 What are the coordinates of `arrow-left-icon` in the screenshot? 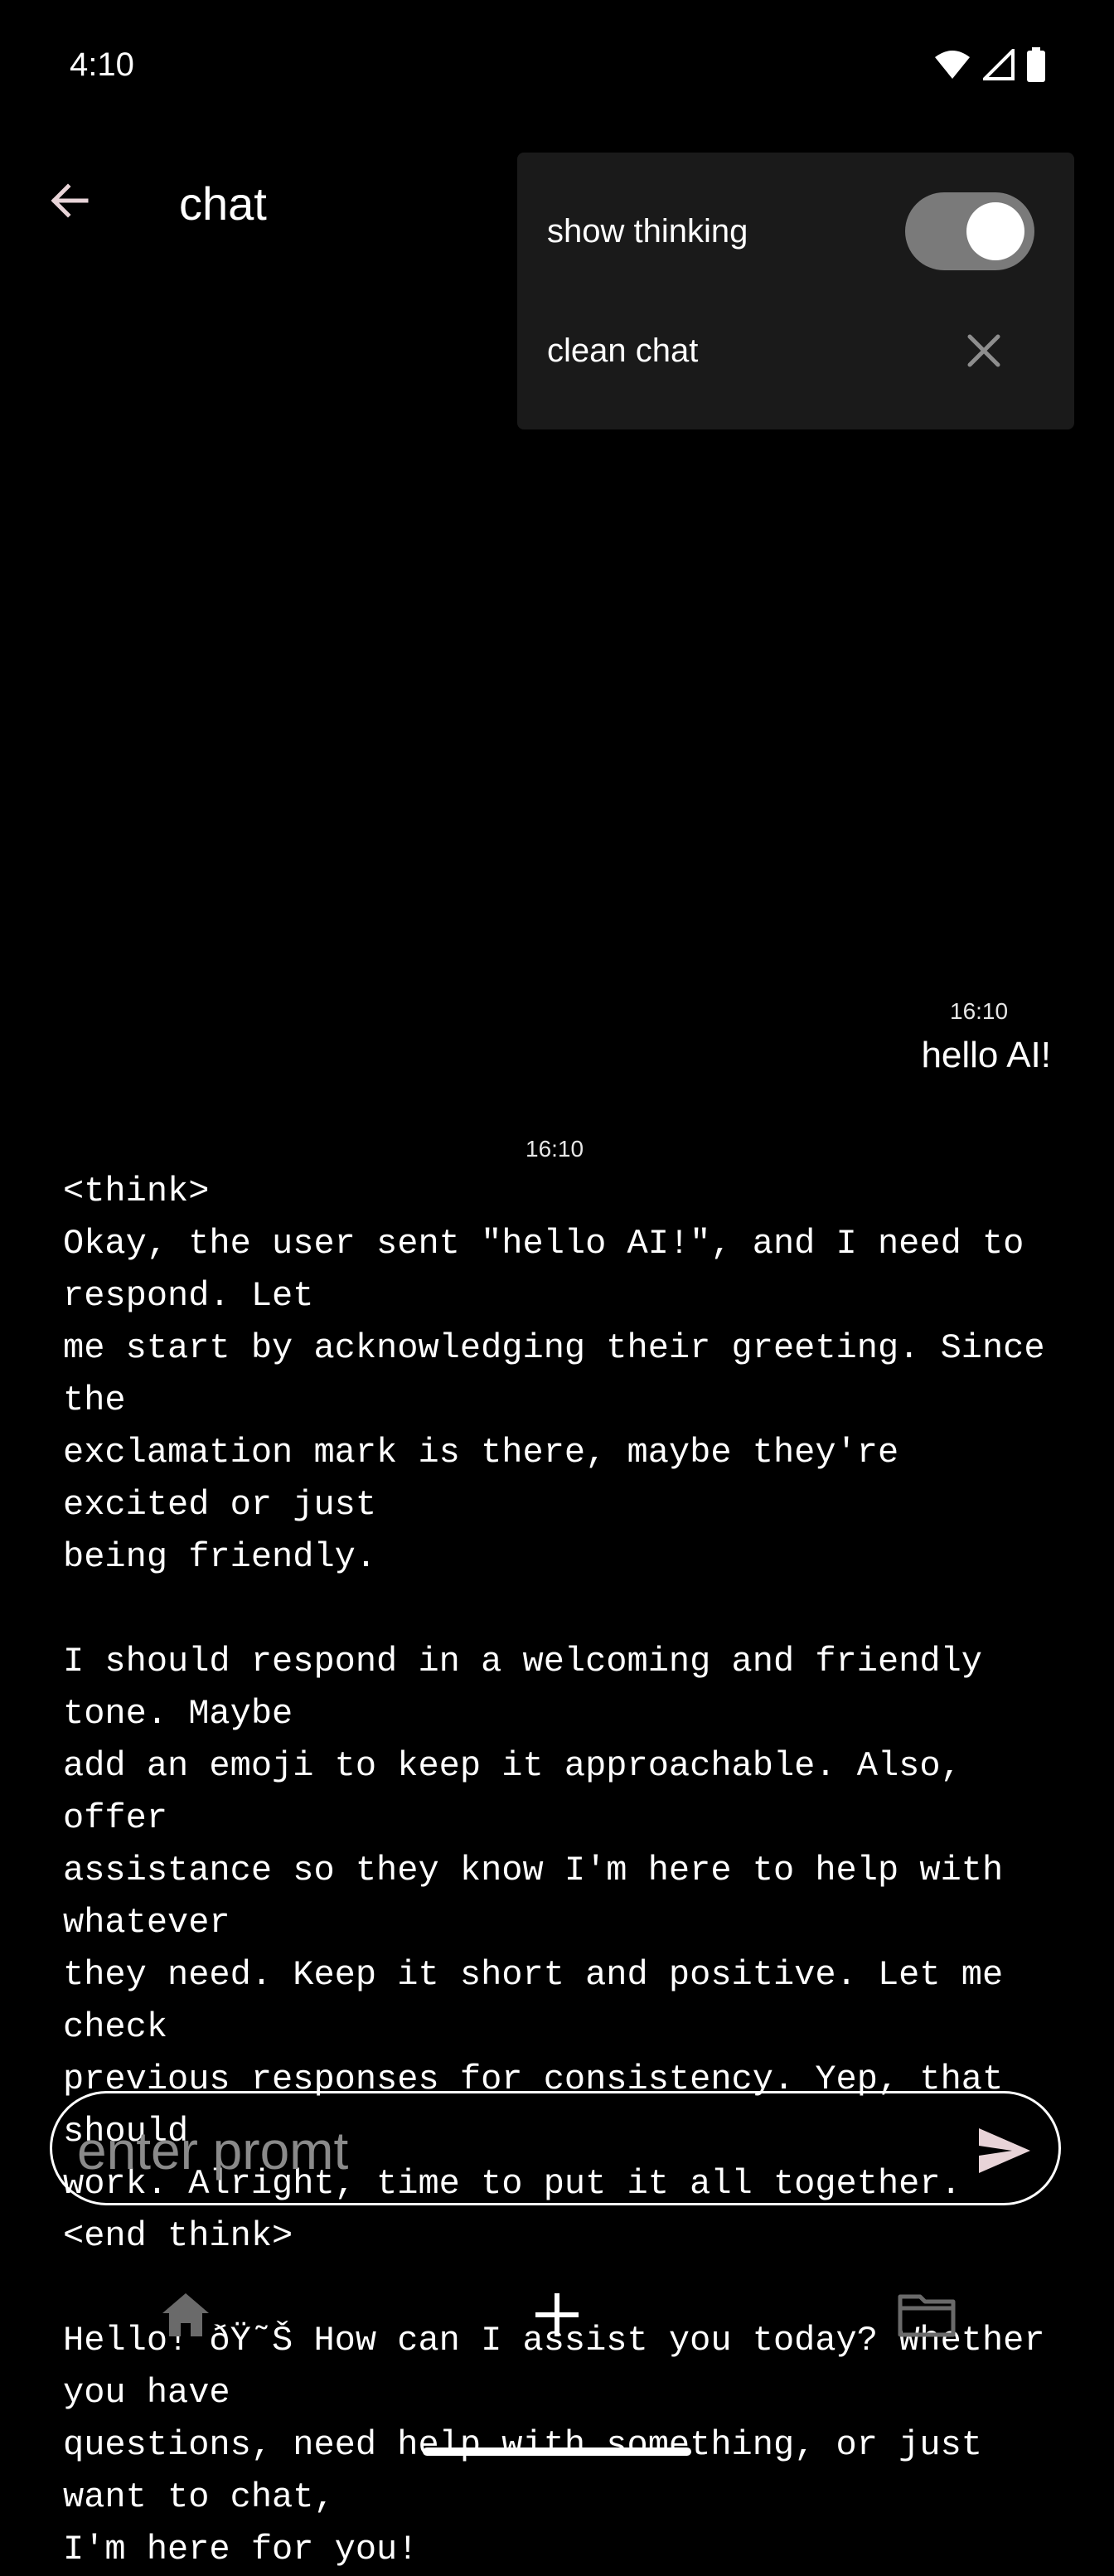 It's located at (70, 200).